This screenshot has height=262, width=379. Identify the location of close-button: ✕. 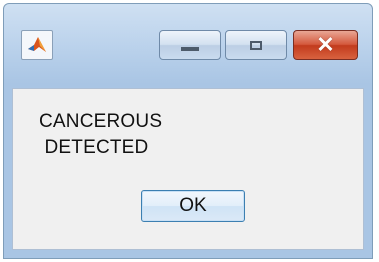
(325, 45).